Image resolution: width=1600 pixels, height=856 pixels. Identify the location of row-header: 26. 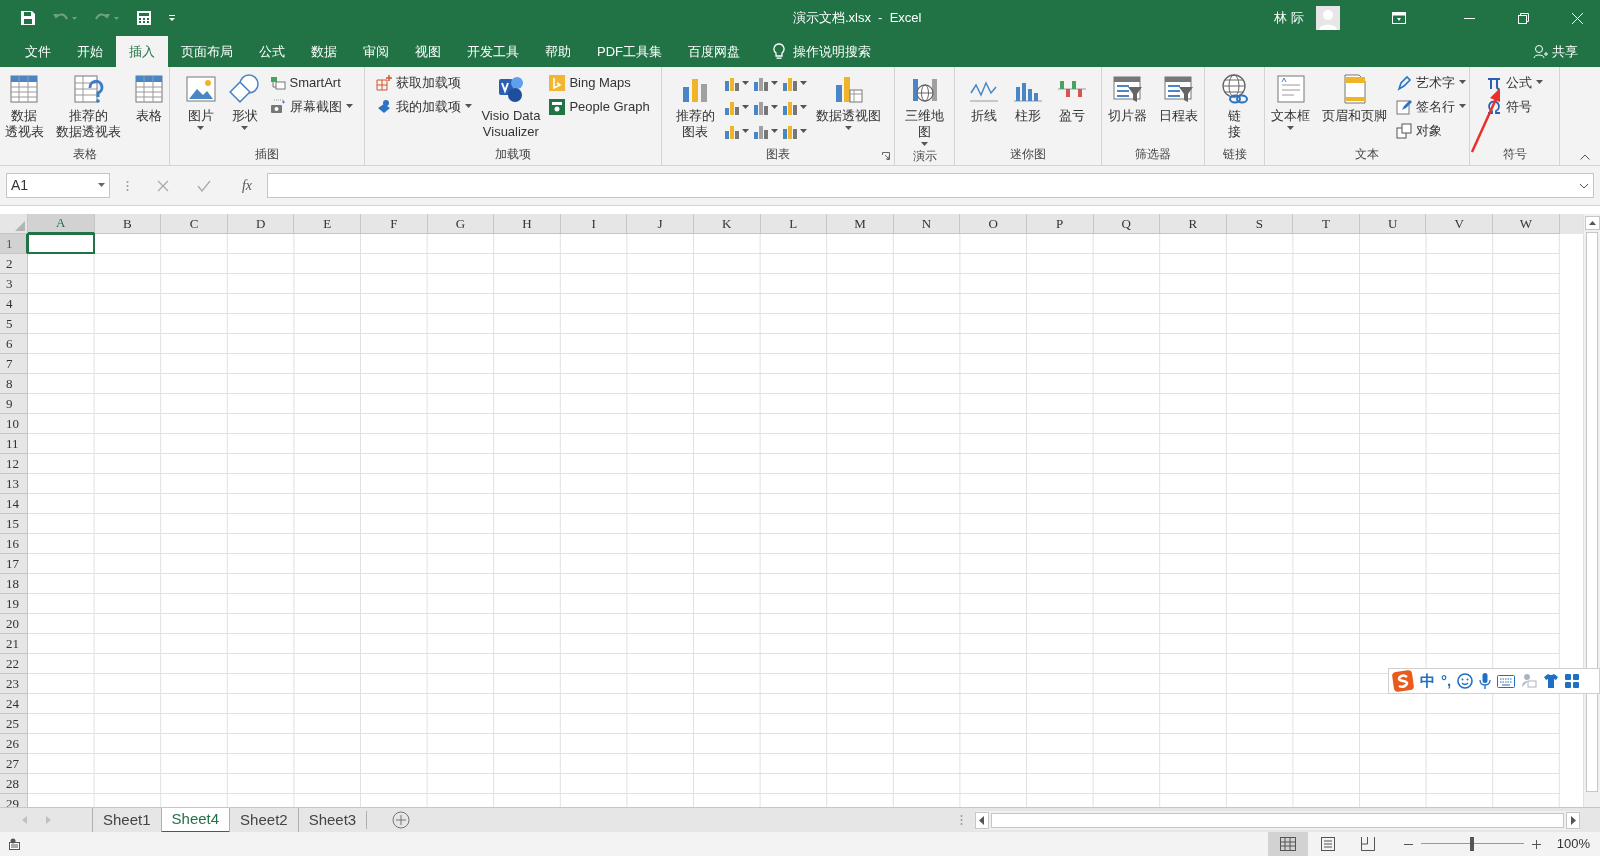
(14, 744).